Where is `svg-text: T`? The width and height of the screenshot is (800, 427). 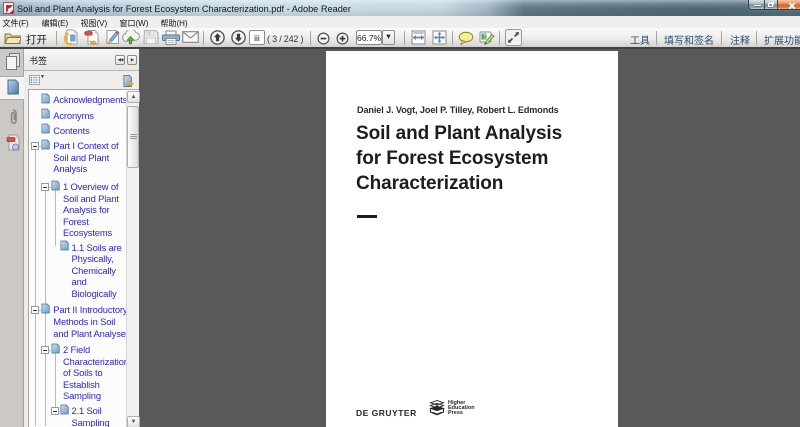 svg-text: T is located at coordinates (485, 38).